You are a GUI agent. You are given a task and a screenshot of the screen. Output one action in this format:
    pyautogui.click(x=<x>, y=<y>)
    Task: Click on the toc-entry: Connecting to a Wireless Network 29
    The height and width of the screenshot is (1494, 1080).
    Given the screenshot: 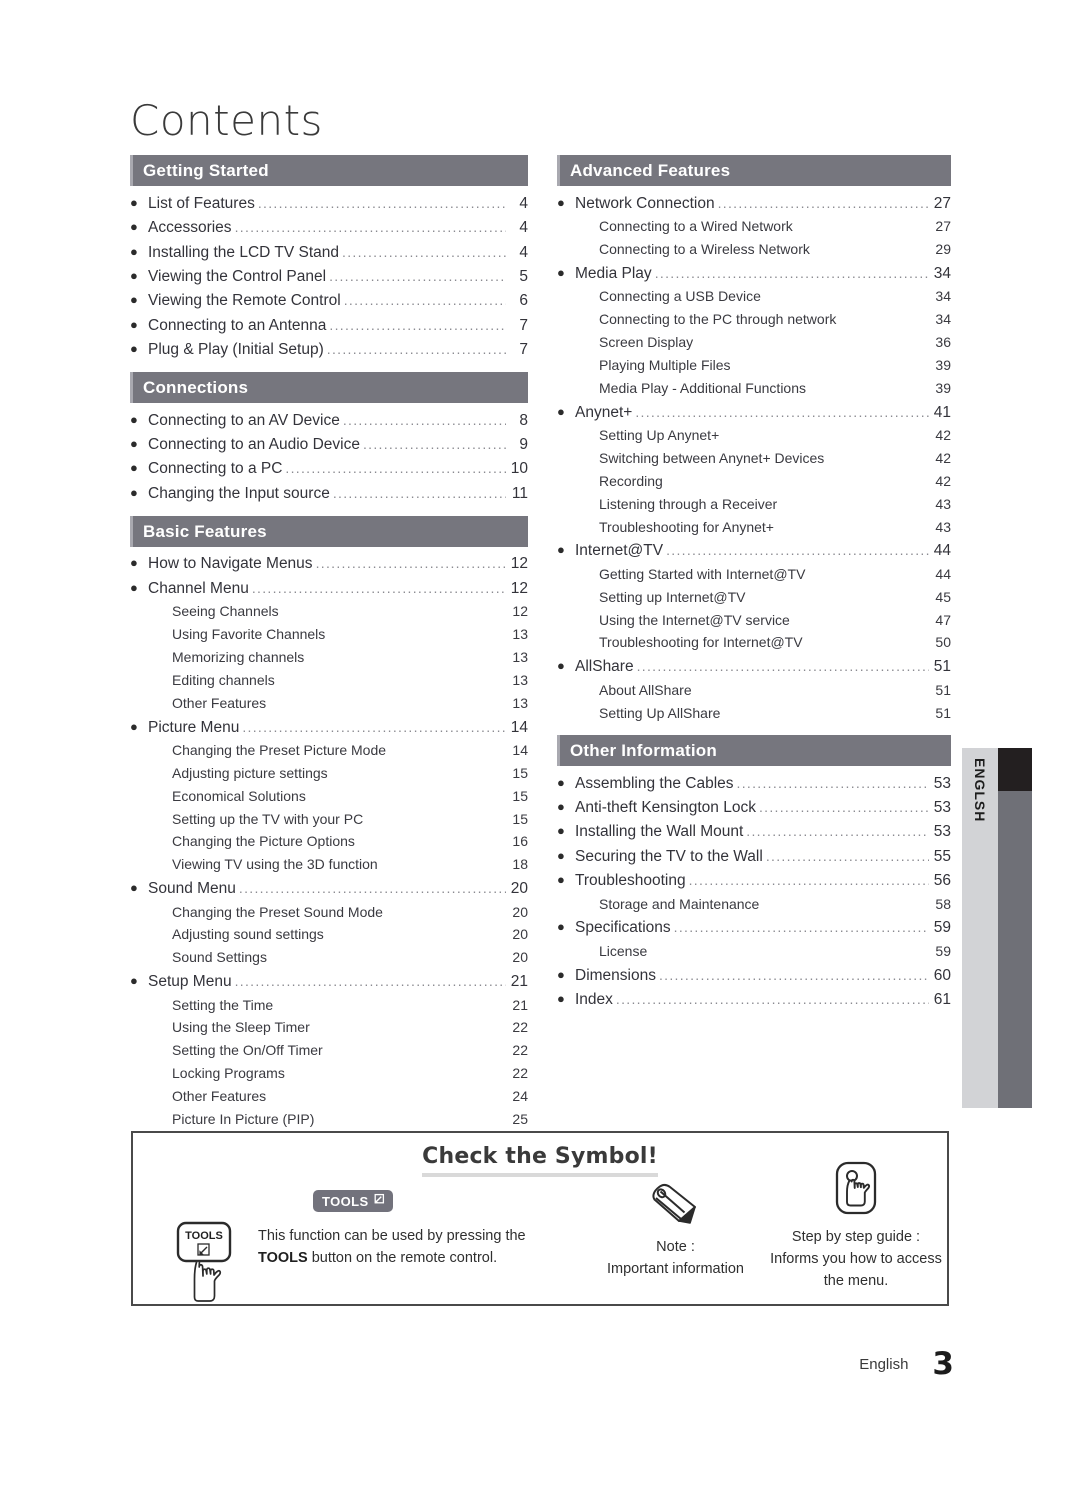 What is the action you would take?
    pyautogui.click(x=754, y=250)
    